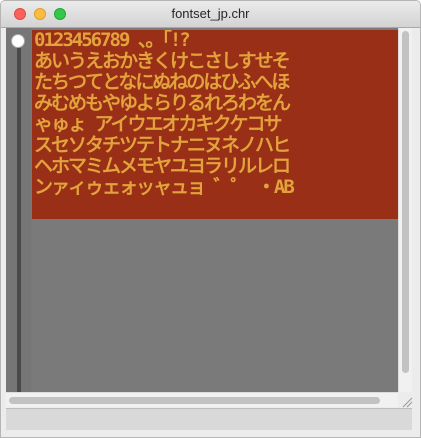 The image size is (421, 438). Describe the element at coordinates (407, 402) in the screenshot. I see `resize-grip-icon` at that location.